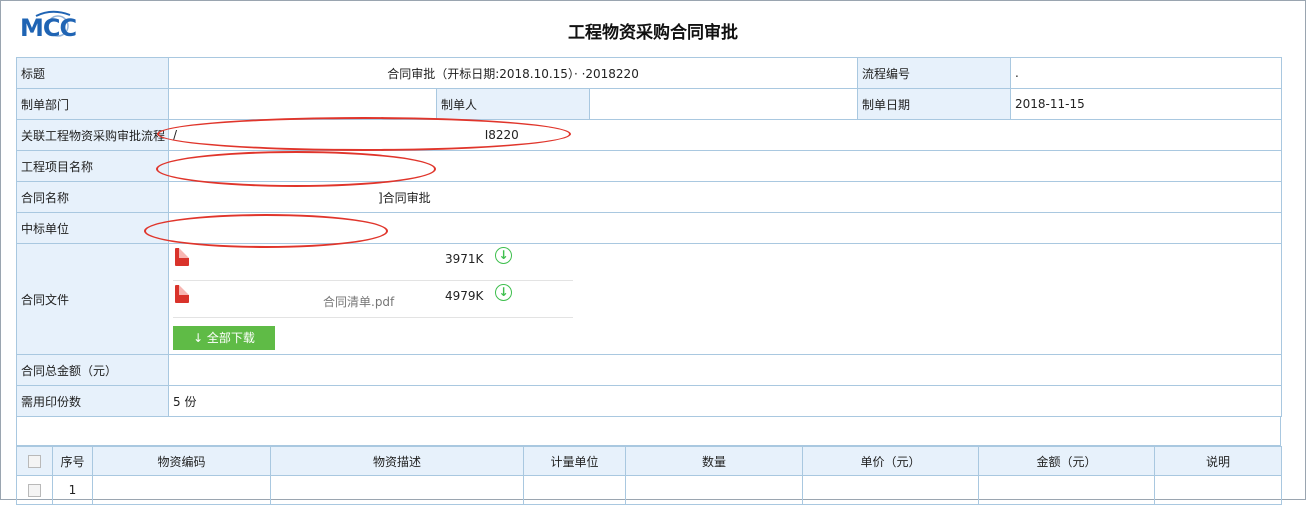  I want to click on contract-name-label: 合同名称, so click(92, 197).